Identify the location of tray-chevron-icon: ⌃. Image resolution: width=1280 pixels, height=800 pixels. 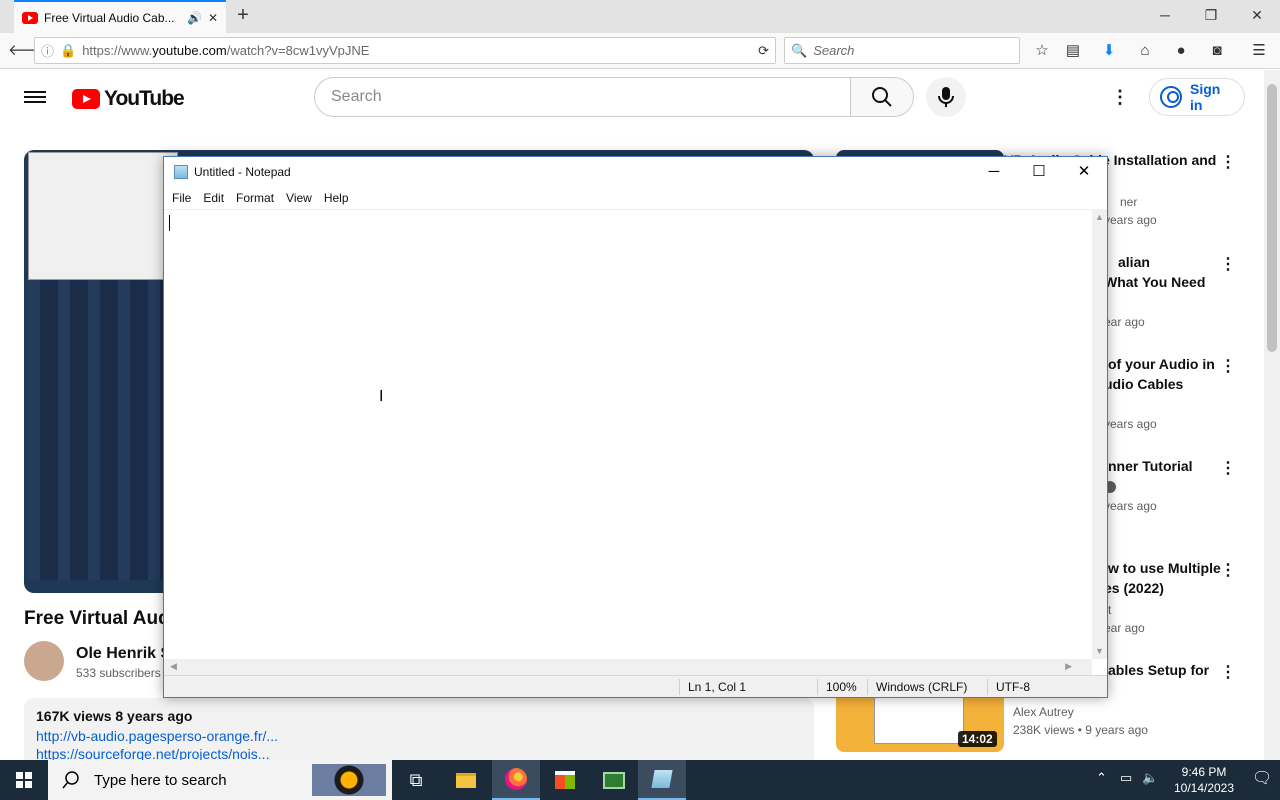
(1101, 778).